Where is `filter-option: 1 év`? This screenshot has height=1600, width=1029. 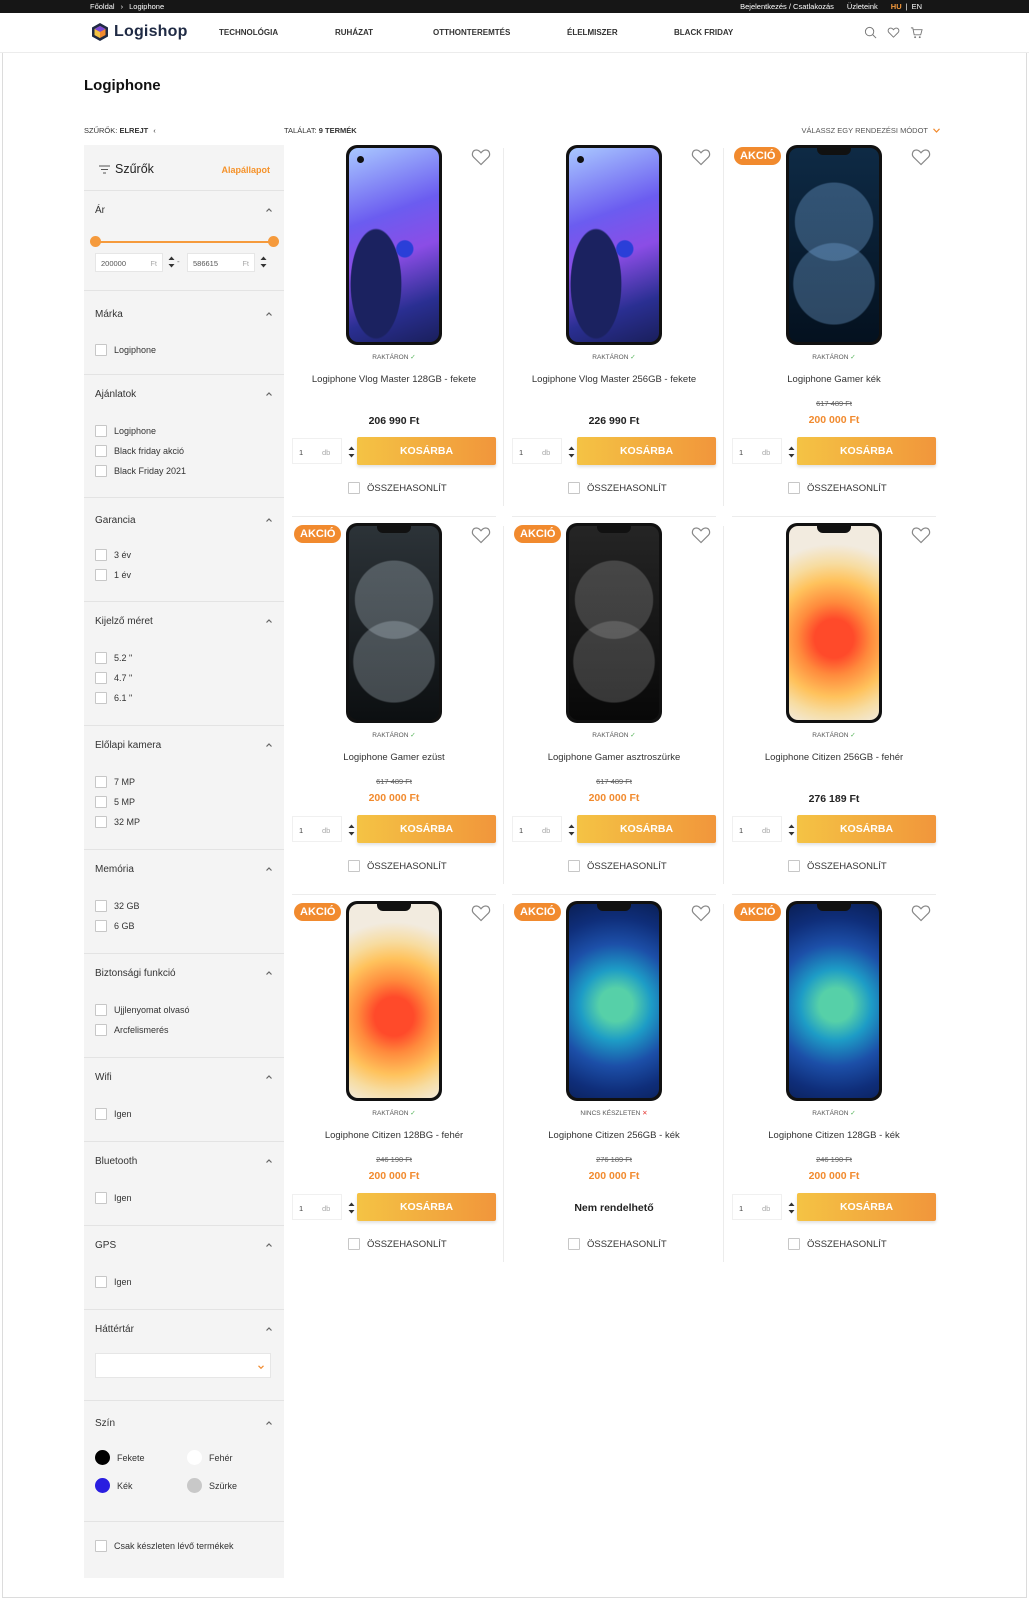
filter-option: 1 év is located at coordinates (113, 575).